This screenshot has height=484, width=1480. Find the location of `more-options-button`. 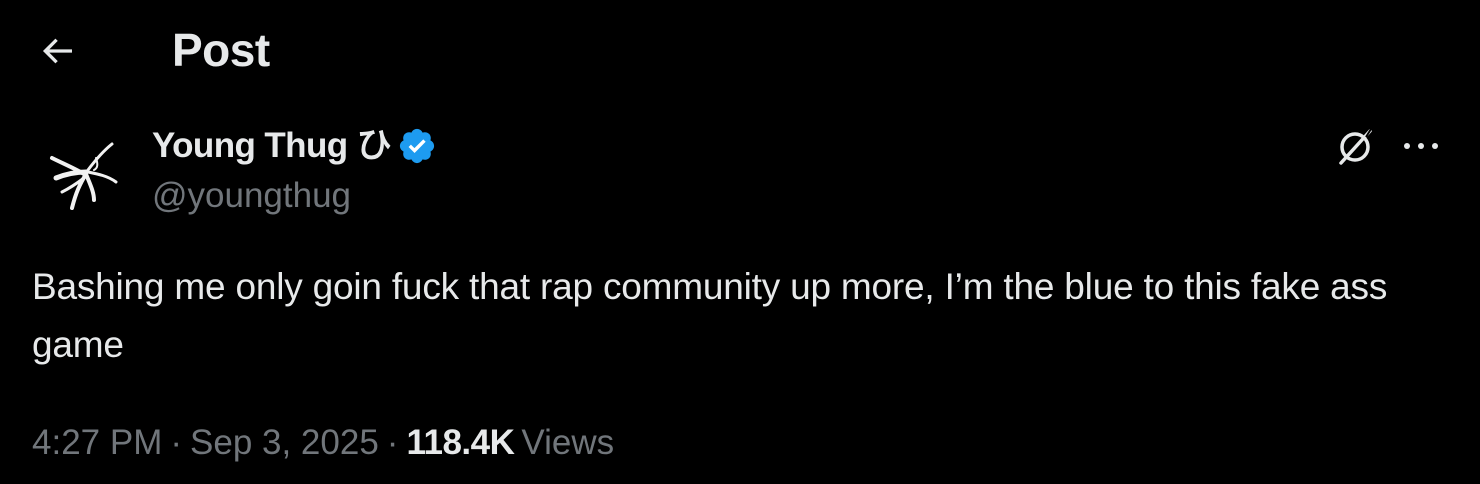

more-options-button is located at coordinates (1421, 146).